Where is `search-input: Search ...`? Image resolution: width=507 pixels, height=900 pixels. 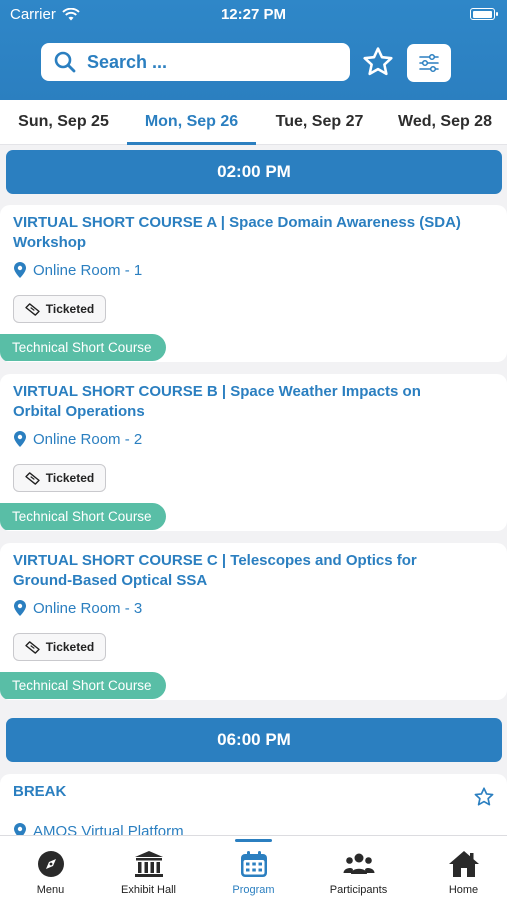
search-input: Search ... is located at coordinates (195, 62).